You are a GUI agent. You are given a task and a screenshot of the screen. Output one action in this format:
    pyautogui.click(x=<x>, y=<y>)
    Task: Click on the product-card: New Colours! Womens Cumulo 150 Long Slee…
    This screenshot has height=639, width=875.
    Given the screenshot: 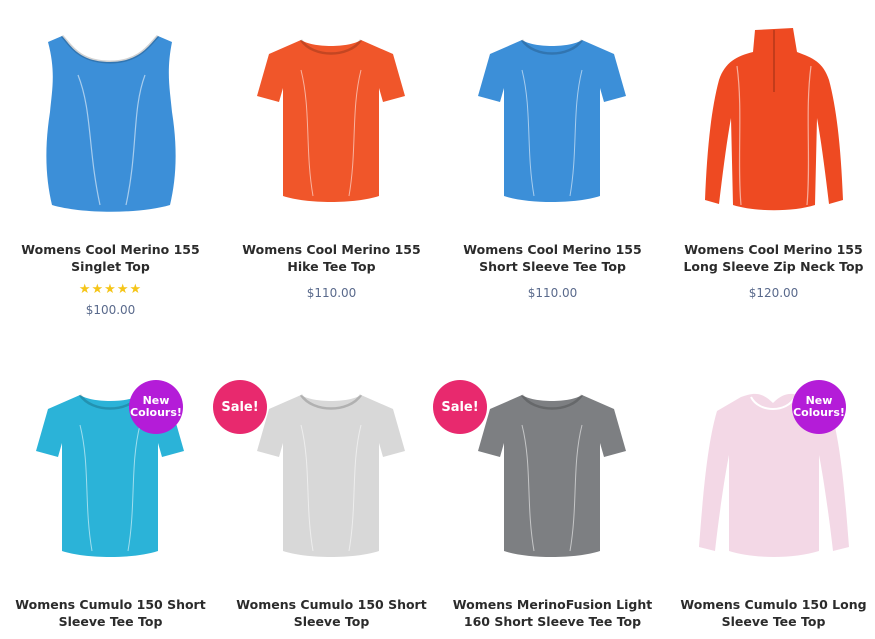 What is the action you would take?
    pyautogui.click(x=769, y=497)
    